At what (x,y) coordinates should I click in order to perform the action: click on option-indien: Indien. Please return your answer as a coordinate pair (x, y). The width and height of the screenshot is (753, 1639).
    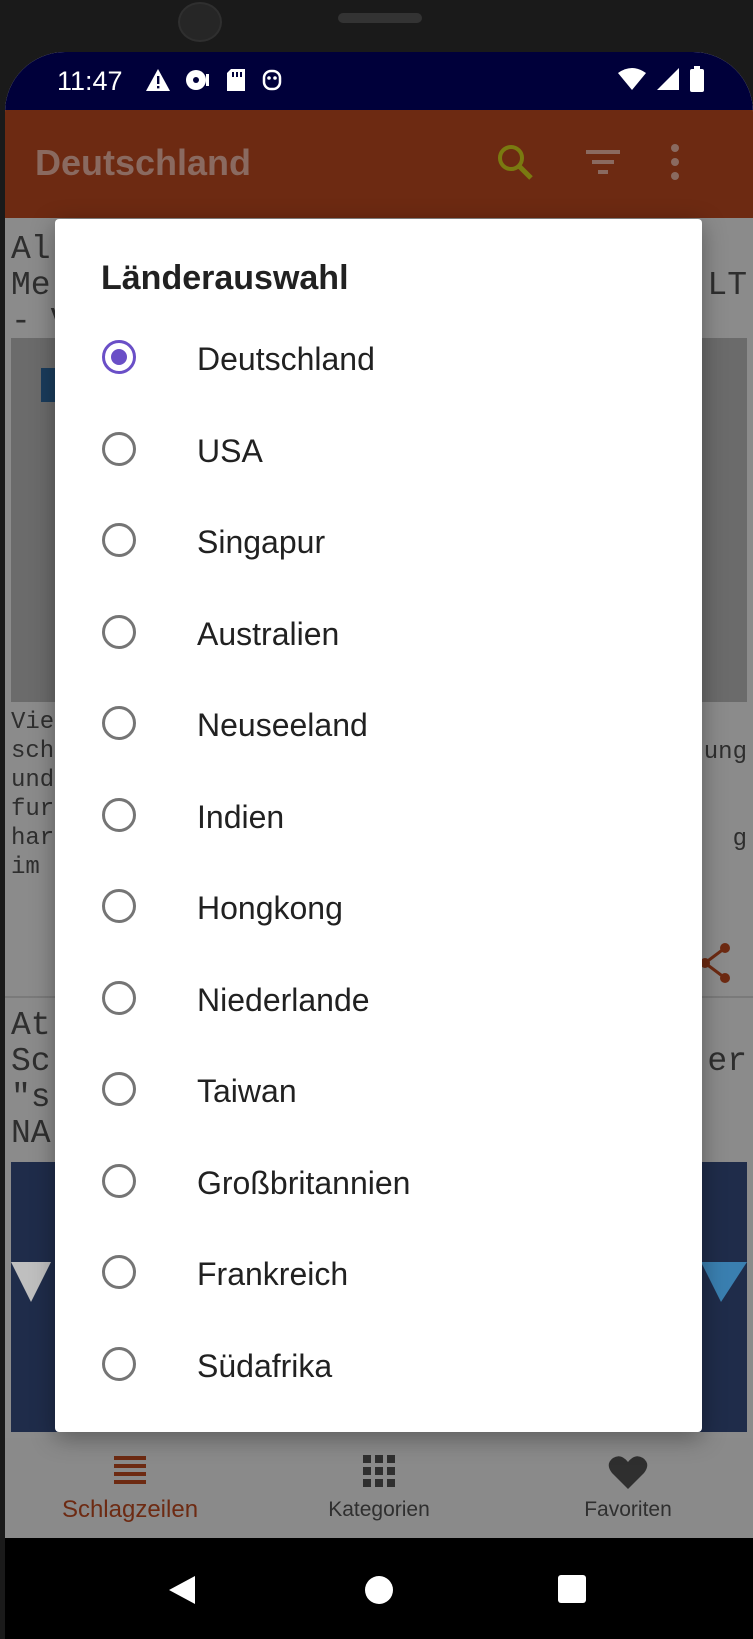
    Looking at the image, I should click on (378, 818).